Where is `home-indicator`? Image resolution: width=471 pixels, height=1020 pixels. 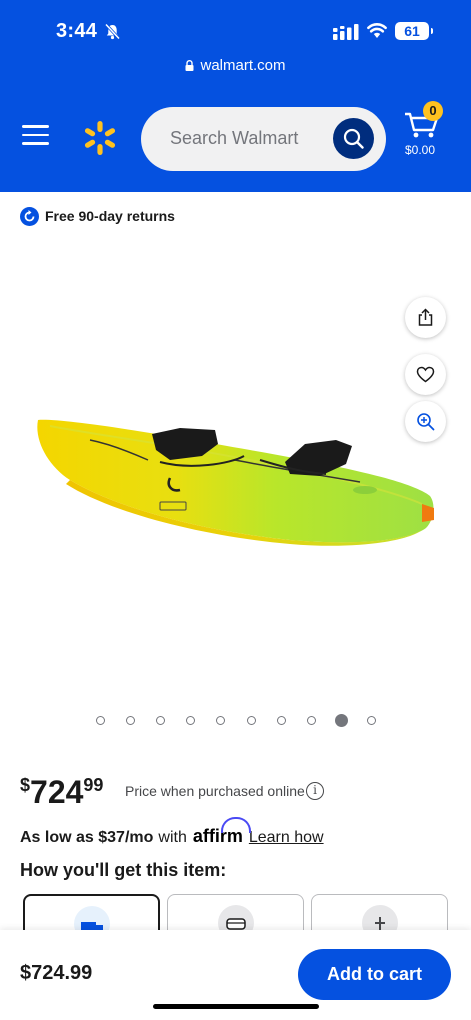
home-indicator is located at coordinates (236, 1006).